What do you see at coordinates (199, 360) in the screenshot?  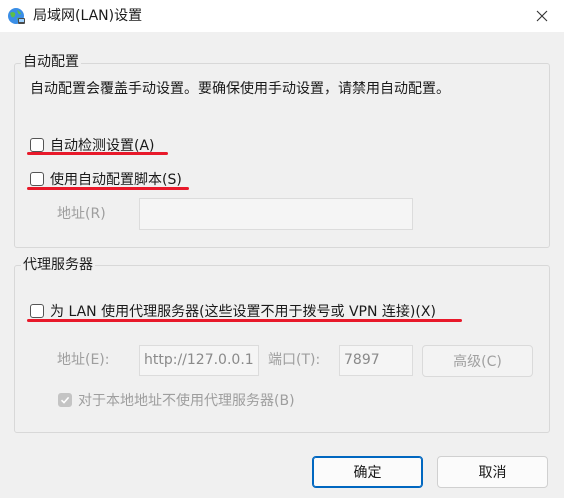 I see `proxy-address-input: http://127.0.0.1` at bounding box center [199, 360].